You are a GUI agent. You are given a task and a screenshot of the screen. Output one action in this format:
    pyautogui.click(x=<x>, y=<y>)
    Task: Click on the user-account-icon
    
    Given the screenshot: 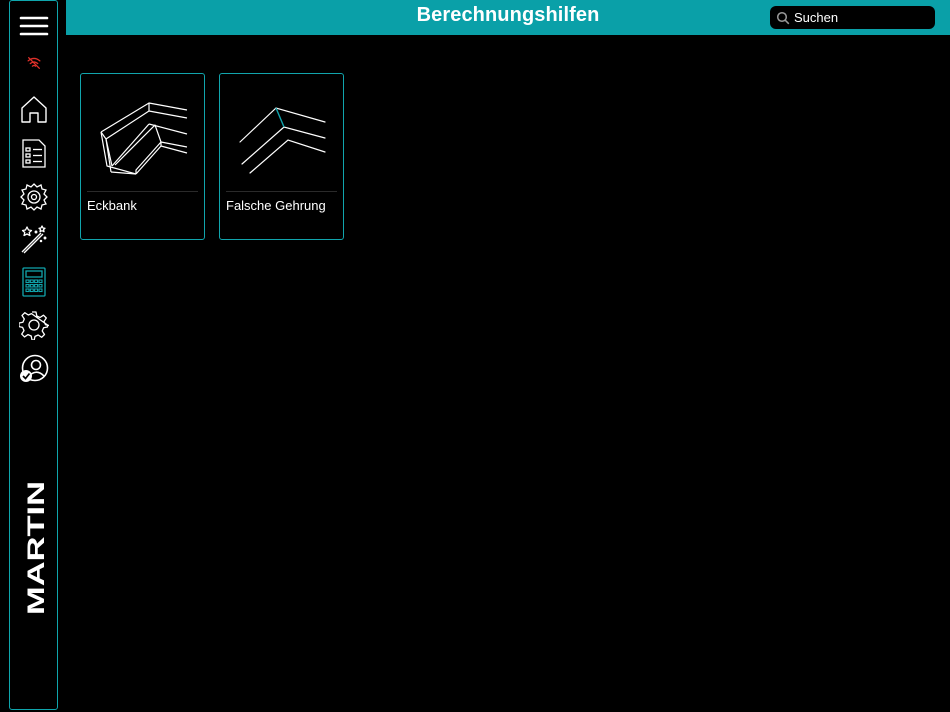 What is the action you would take?
    pyautogui.click(x=34, y=369)
    